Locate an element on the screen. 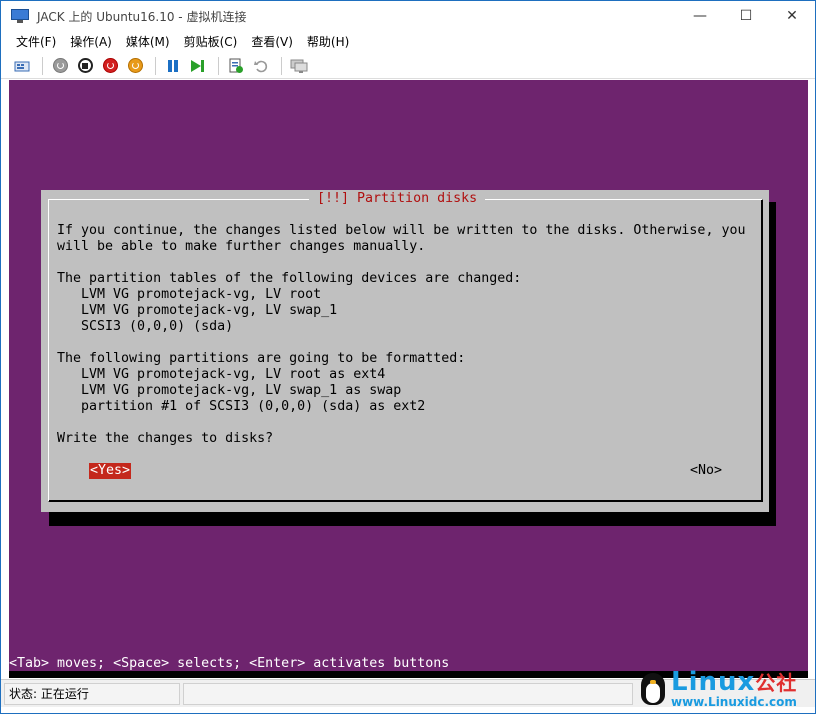  maximize-button: ☐ is located at coordinates (746, 16).